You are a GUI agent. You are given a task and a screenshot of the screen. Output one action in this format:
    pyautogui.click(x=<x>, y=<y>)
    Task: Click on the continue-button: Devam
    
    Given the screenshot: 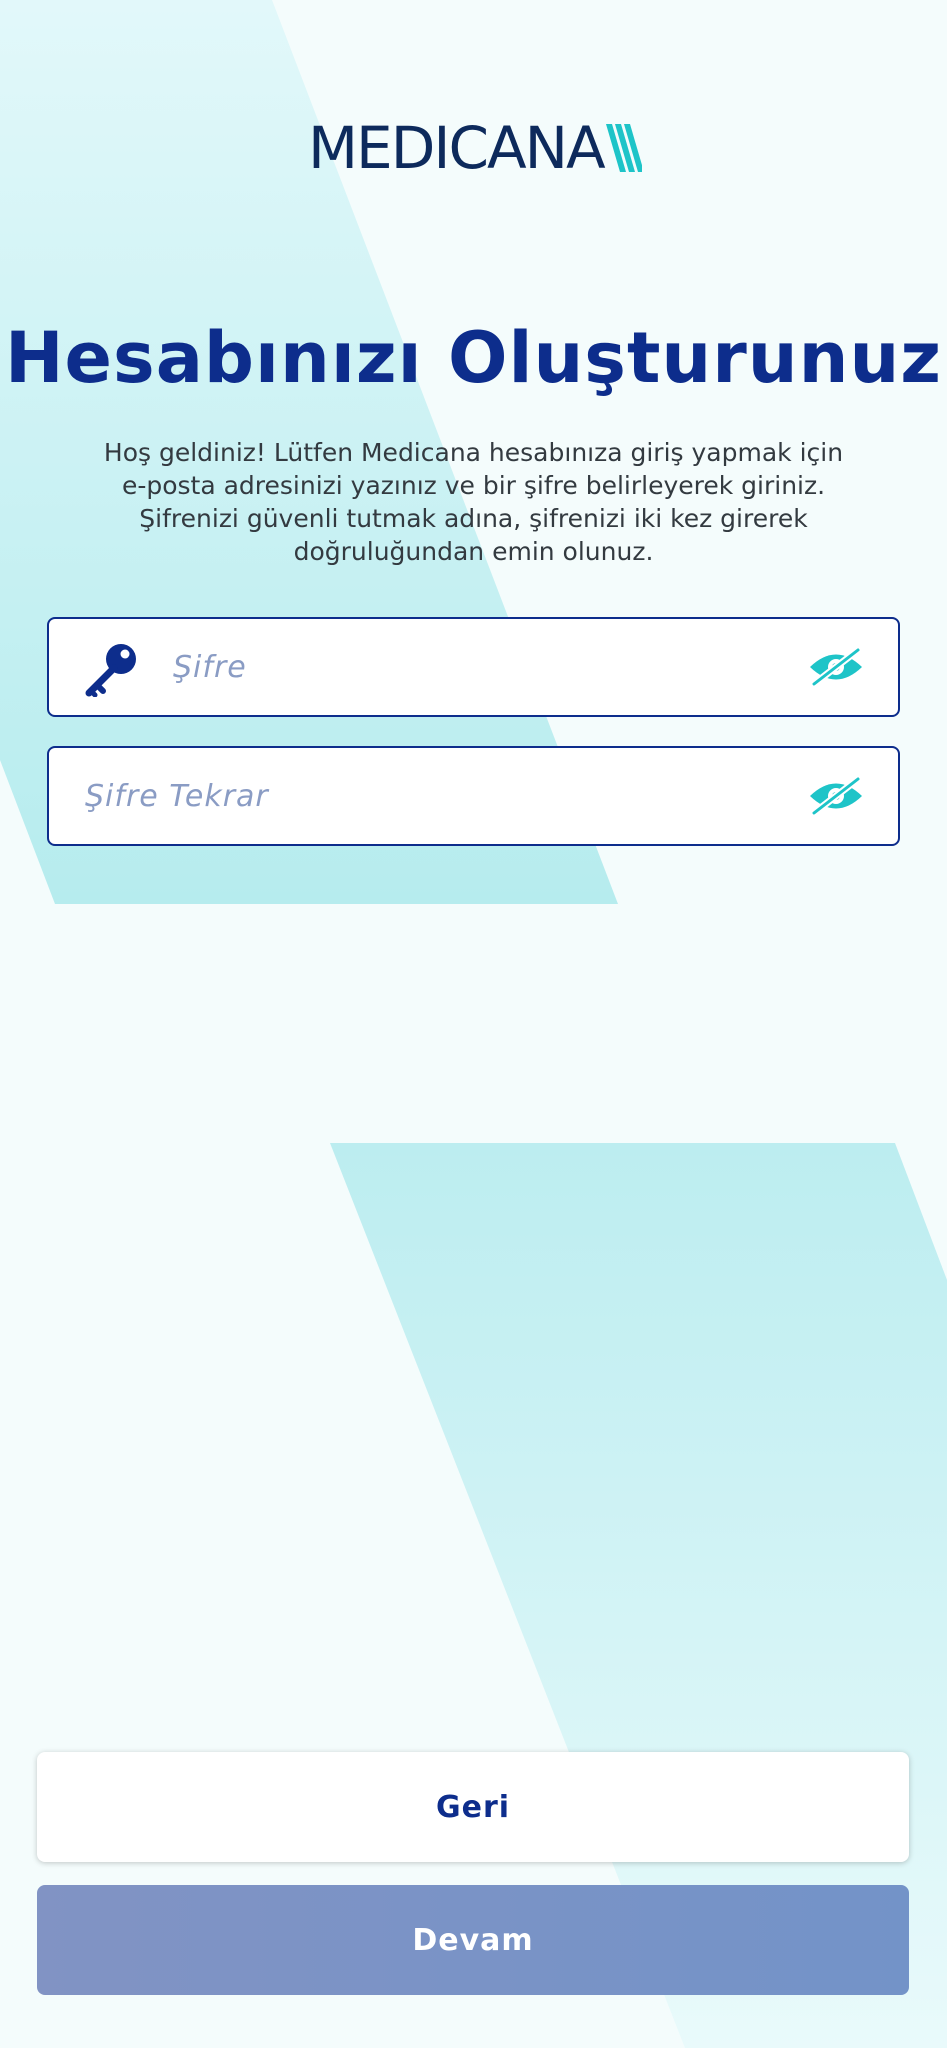 What is the action you would take?
    pyautogui.click(x=473, y=1940)
    